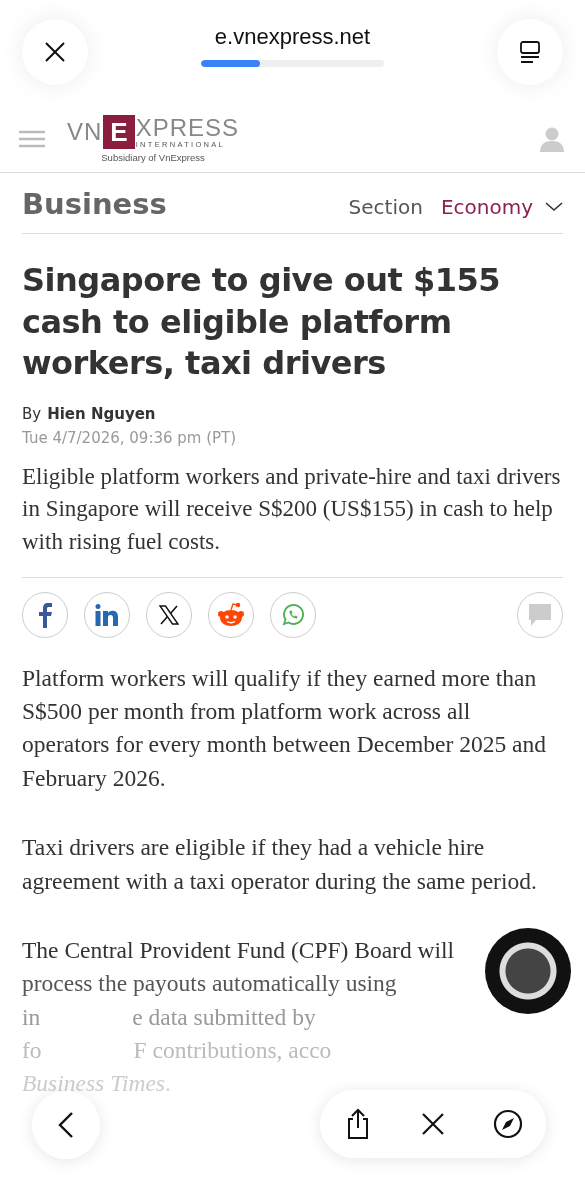 This screenshot has width=585, height=1200. Describe the element at coordinates (292, 519) in the screenshot. I see `article-lead: Eligible platform workers and private-hire and taxi drivers in Singapore will receive S$200 (US$155) in cash to help with rising fuel costs.` at that location.